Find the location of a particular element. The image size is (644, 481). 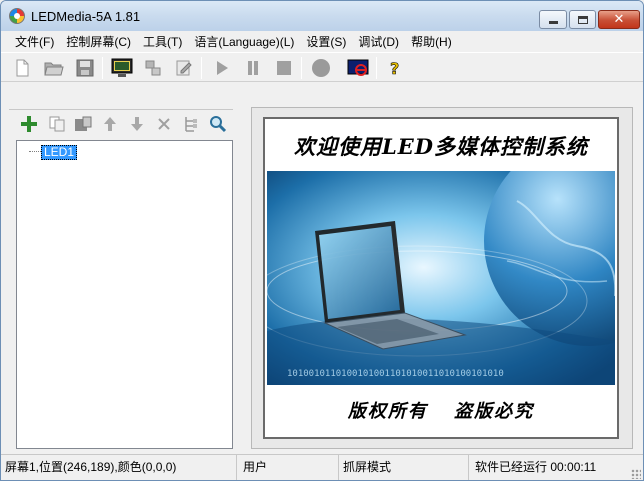

help-button: ? is located at coordinates (394, 68).